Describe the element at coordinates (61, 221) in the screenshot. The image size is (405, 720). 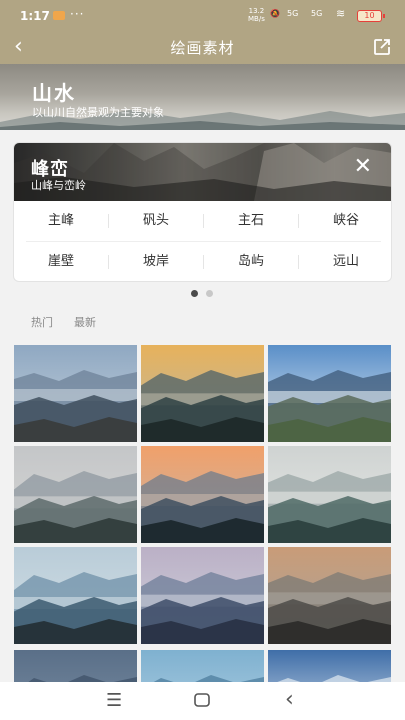
I see `tag-item: 主峰` at that location.